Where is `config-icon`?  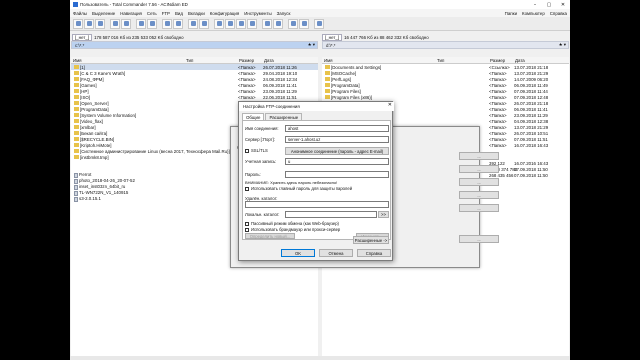 config-icon is located at coordinates (319, 23).